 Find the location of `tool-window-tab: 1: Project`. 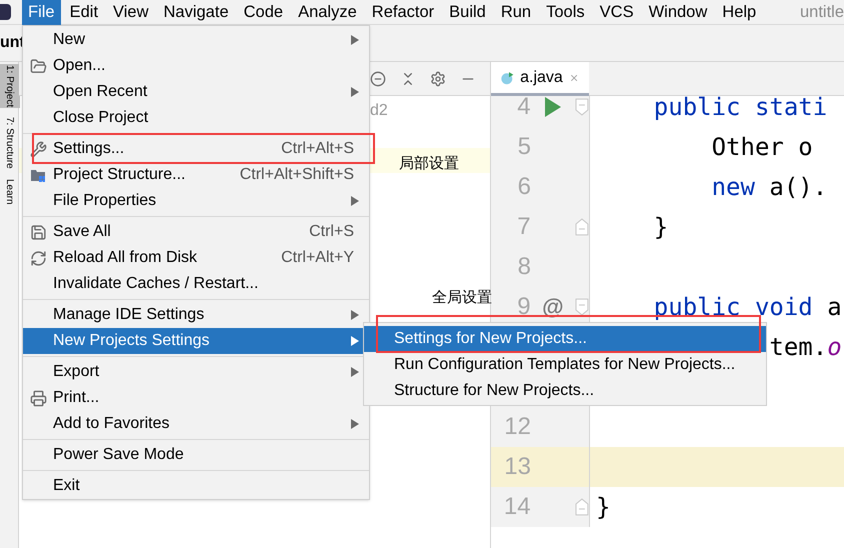

tool-window-tab: 1: Project is located at coordinates (10, 86).